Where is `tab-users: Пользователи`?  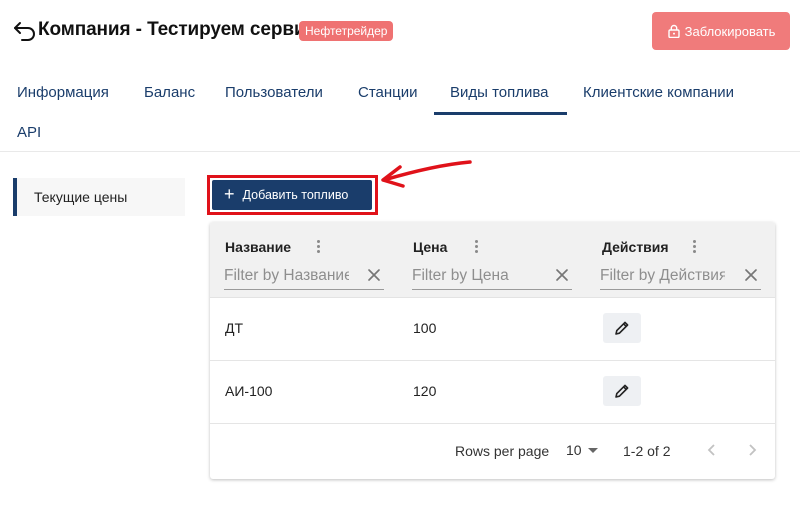
tab-users: Пользователи is located at coordinates (274, 92).